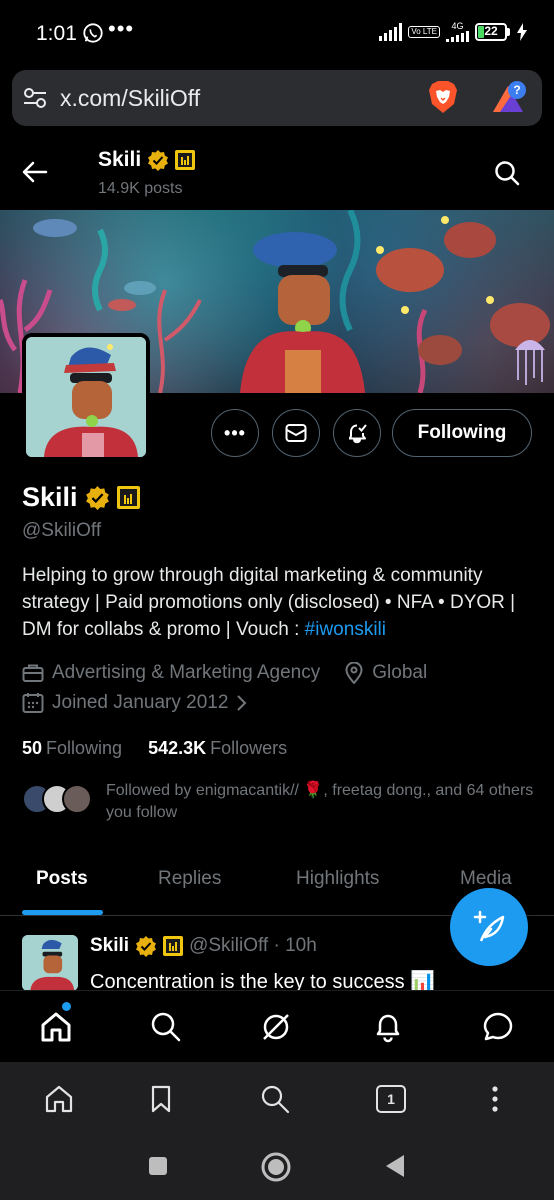 Image resolution: width=554 pixels, height=1200 pixels. What do you see at coordinates (457, 32) in the screenshot?
I see `network-4g-icon: 4G` at bounding box center [457, 32].